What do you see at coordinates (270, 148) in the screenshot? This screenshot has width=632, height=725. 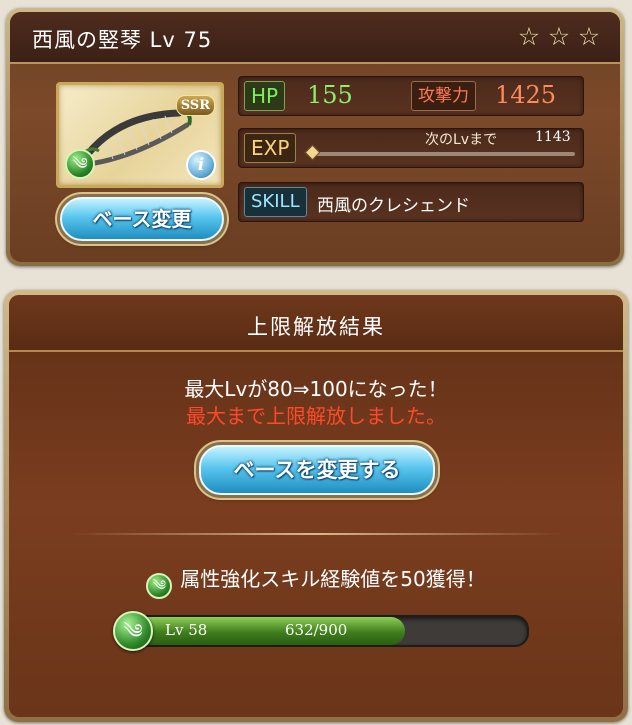 I see `exp-label: EXP` at bounding box center [270, 148].